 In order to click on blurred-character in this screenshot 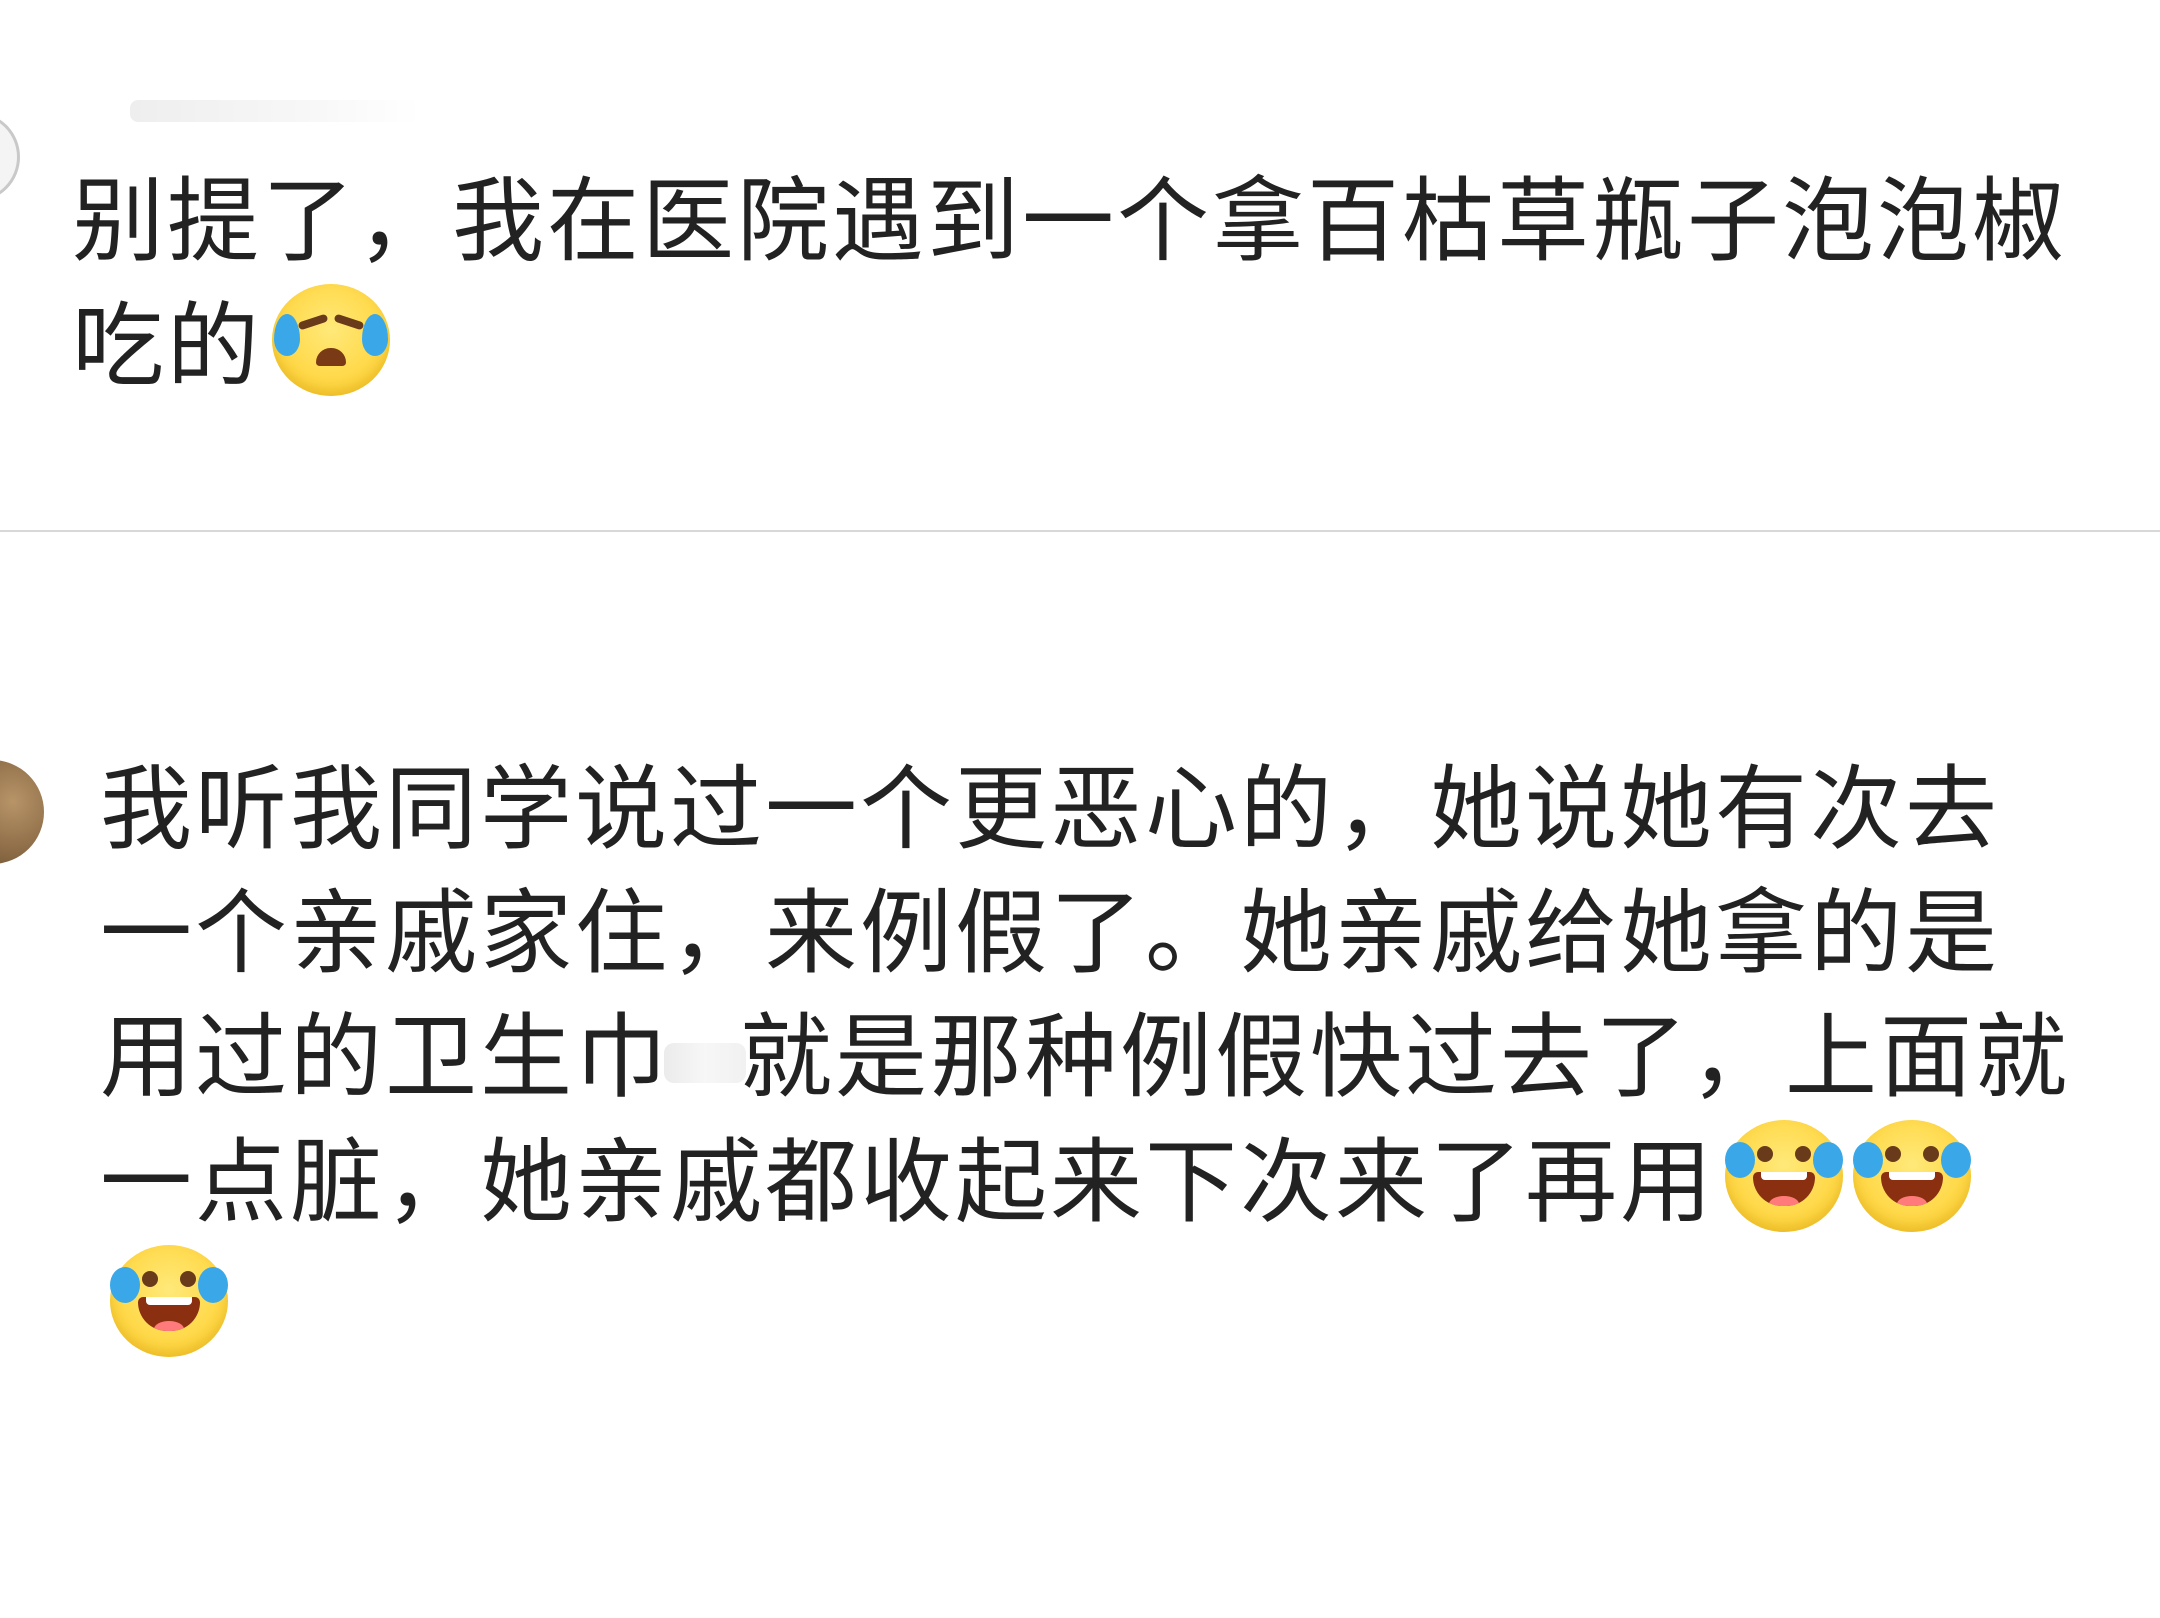, I will do `click(705, 1063)`.